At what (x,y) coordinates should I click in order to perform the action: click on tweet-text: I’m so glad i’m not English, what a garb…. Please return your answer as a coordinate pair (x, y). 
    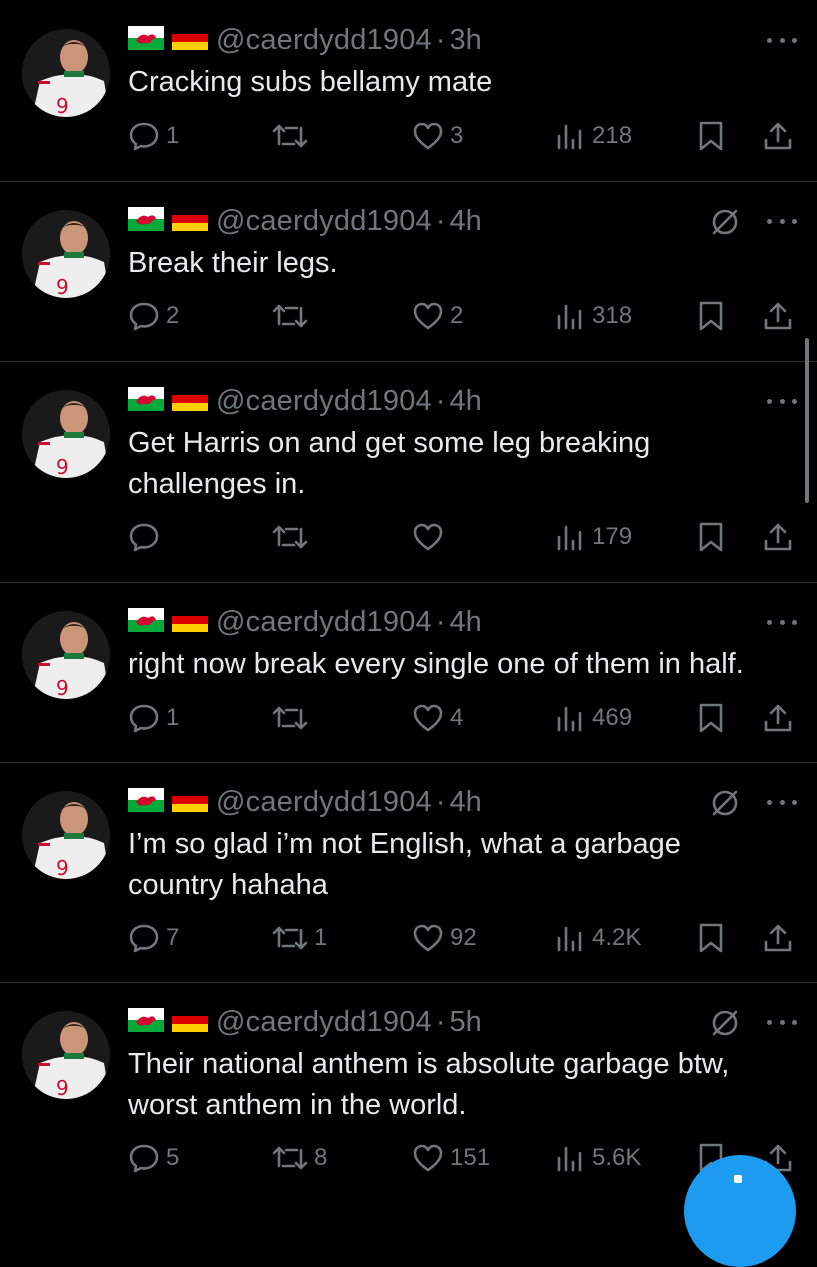
    Looking at the image, I should click on (404, 864).